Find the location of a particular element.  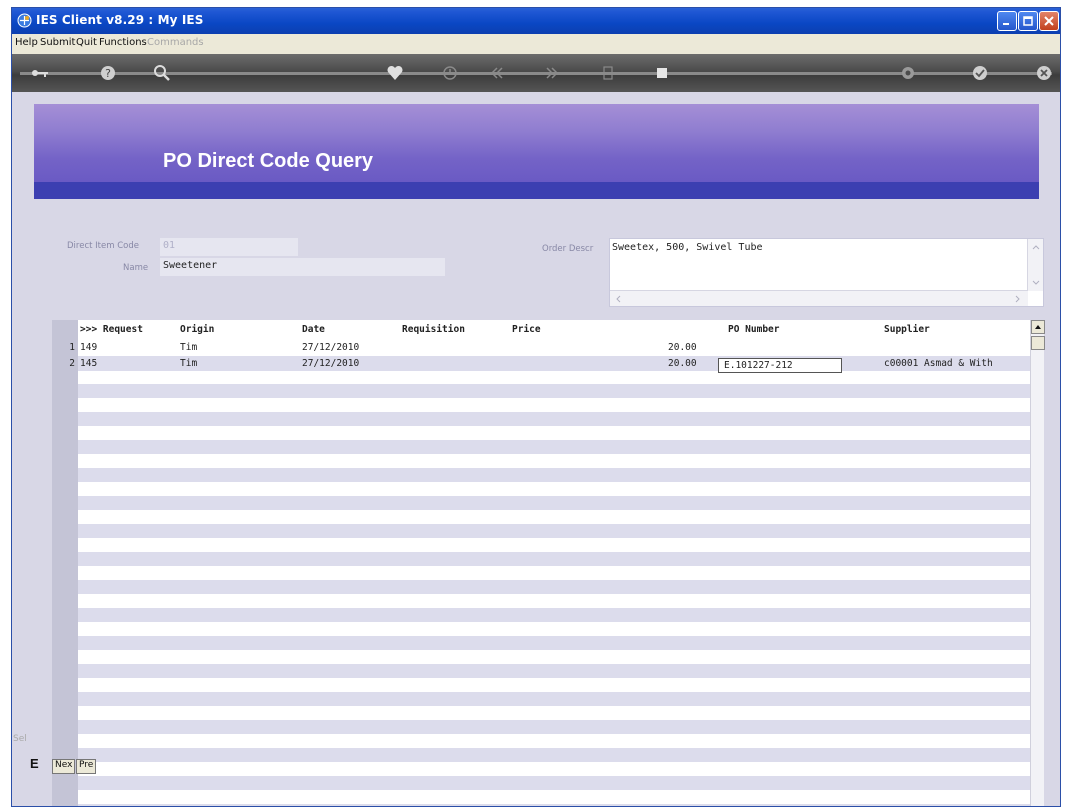

name-field: Sweetener is located at coordinates (302, 267).